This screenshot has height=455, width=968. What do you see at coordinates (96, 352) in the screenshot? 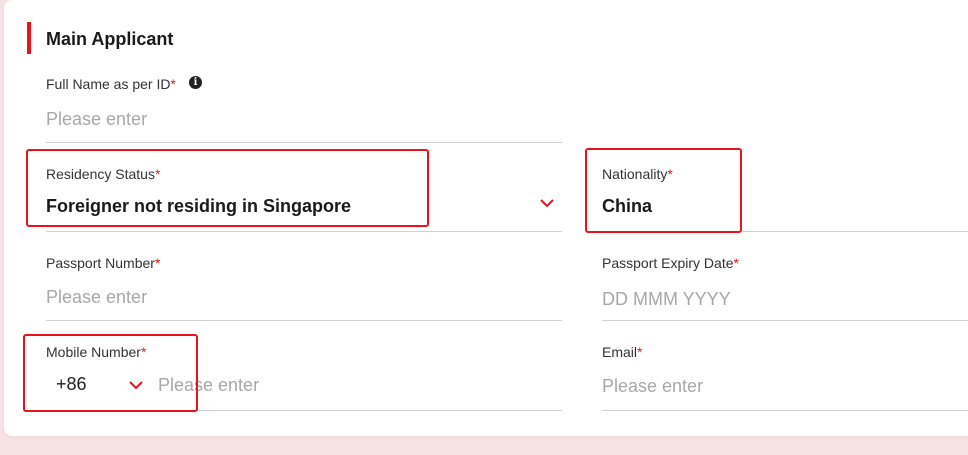
I see `mobile-number-label: Mobile Number*` at bounding box center [96, 352].